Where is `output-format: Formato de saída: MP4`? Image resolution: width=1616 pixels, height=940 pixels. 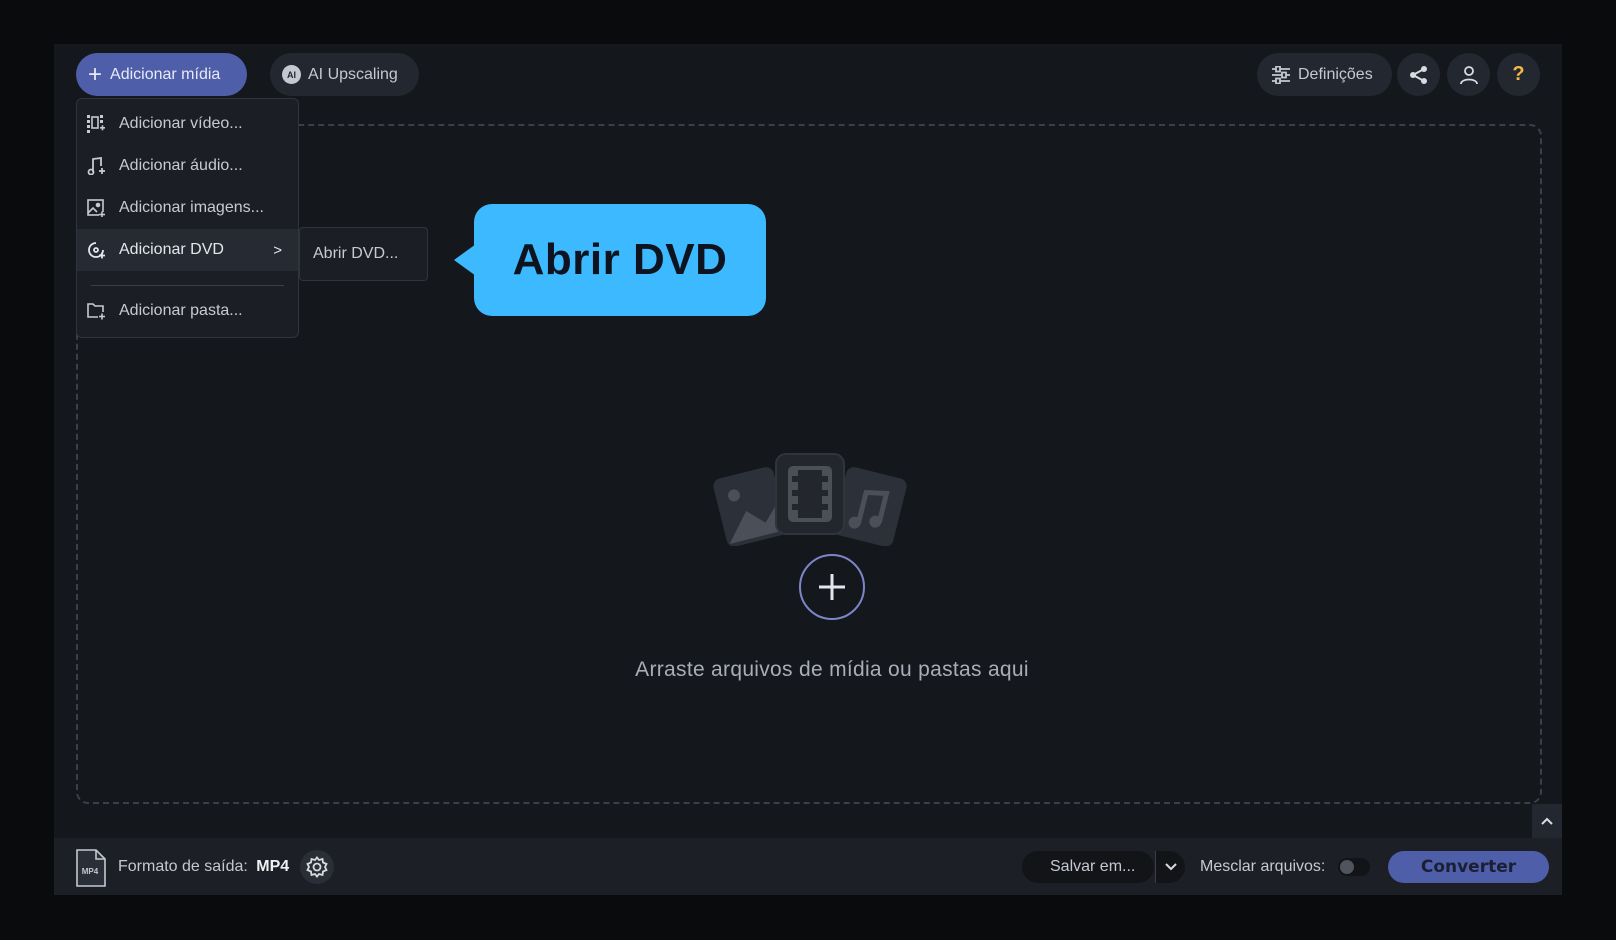
output-format: Formato de saída: MP4 is located at coordinates (203, 867).